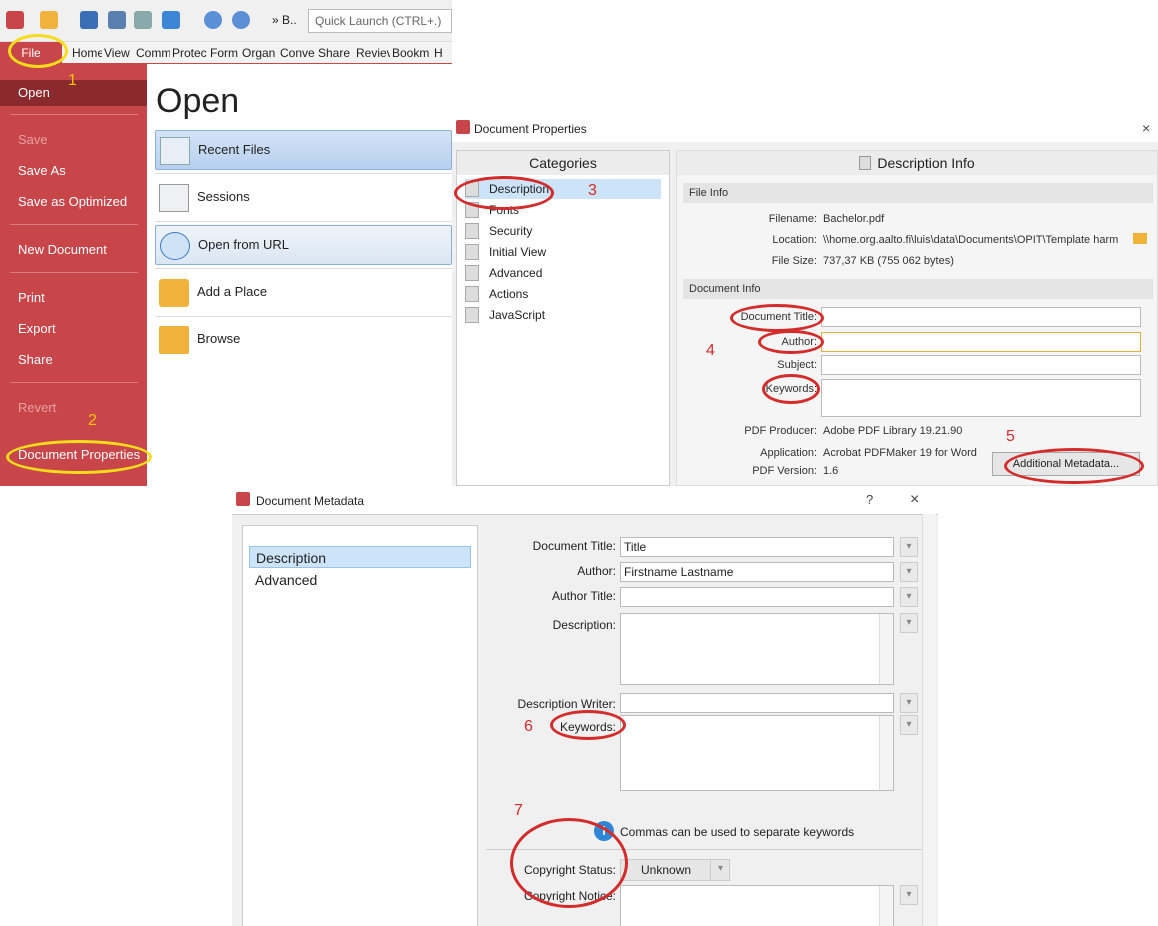 The image size is (1158, 926). I want to click on tab-share: Share, so click(336, 53).